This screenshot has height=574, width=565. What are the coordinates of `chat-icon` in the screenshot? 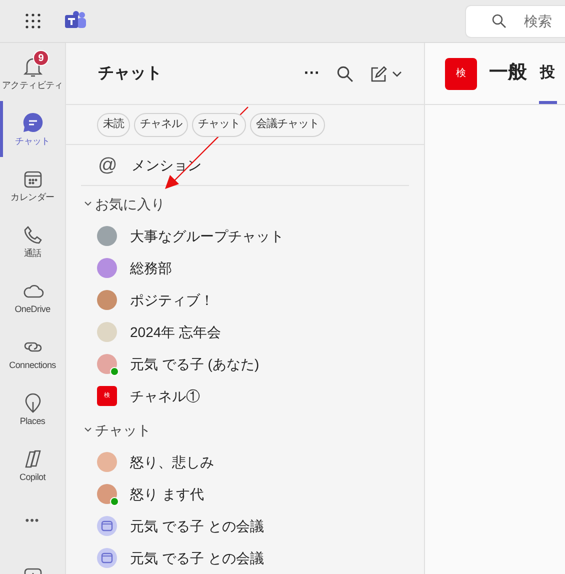 It's located at (33, 123).